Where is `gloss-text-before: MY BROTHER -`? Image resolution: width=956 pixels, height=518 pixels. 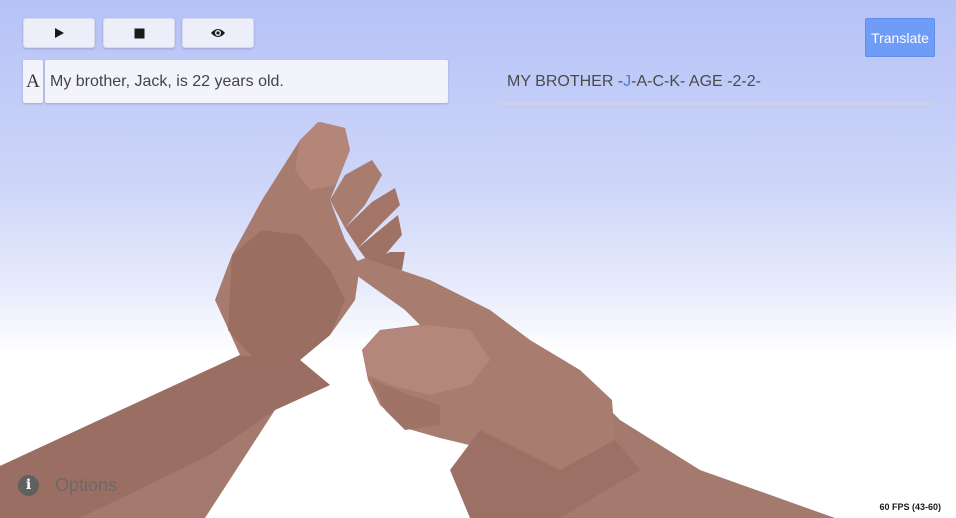 gloss-text-before: MY BROTHER - is located at coordinates (565, 81).